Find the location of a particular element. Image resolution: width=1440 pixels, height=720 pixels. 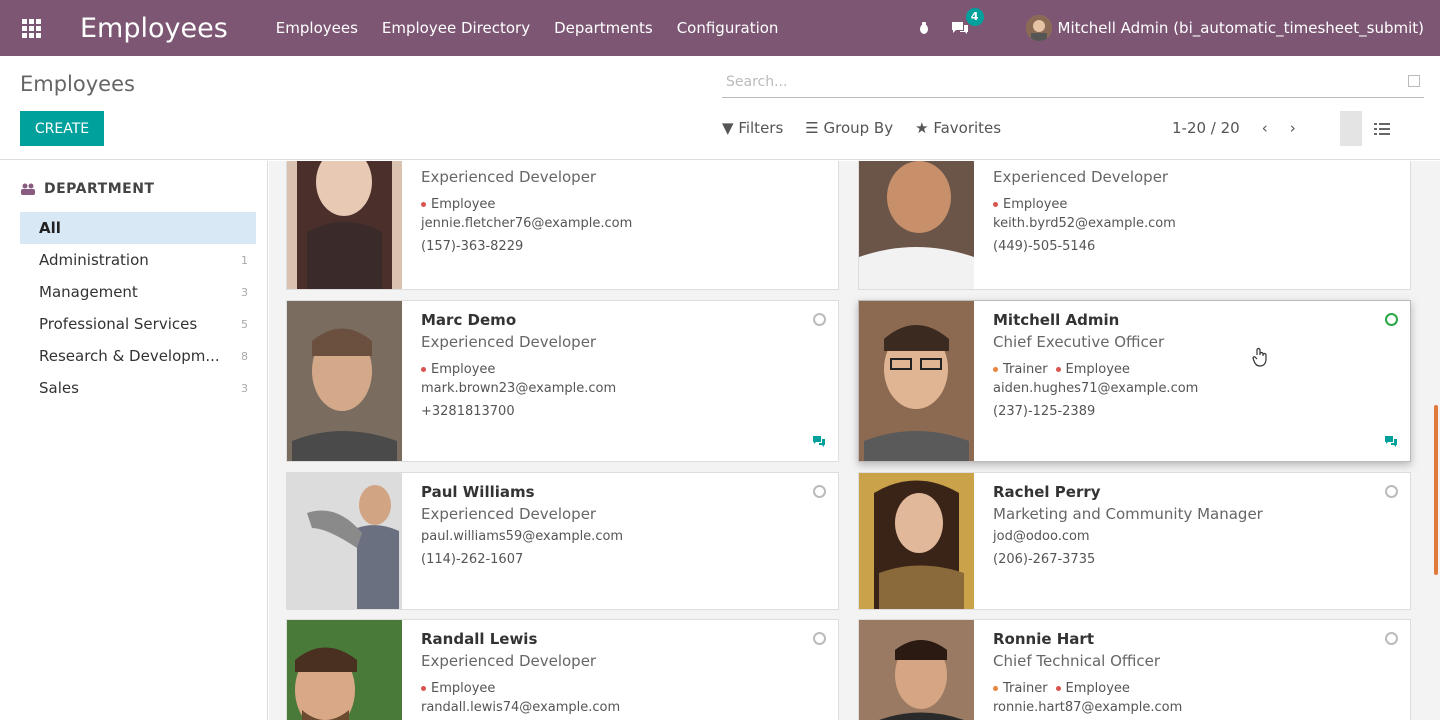

sidebar-item-management: Management 3 is located at coordinates (138, 292).